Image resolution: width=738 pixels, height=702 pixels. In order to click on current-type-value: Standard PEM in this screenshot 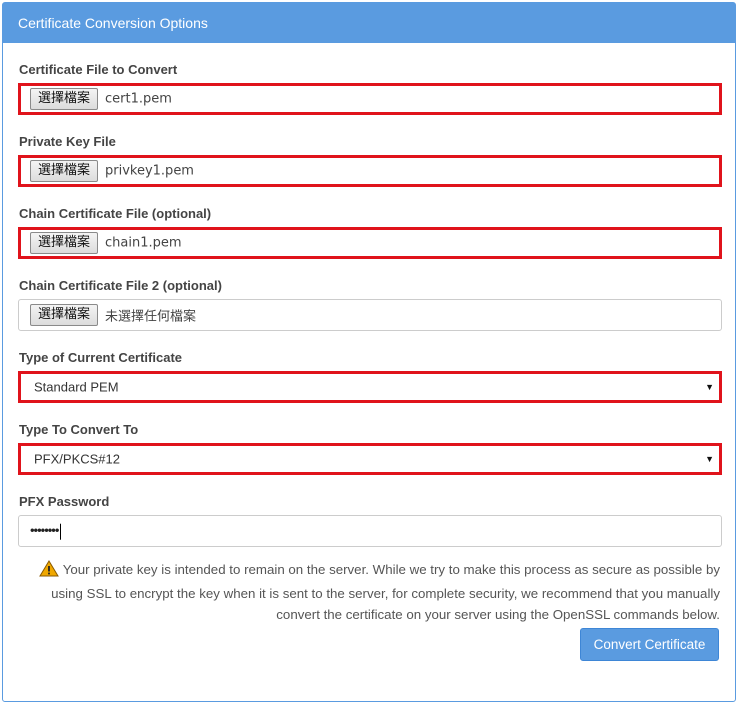, I will do `click(76, 387)`.